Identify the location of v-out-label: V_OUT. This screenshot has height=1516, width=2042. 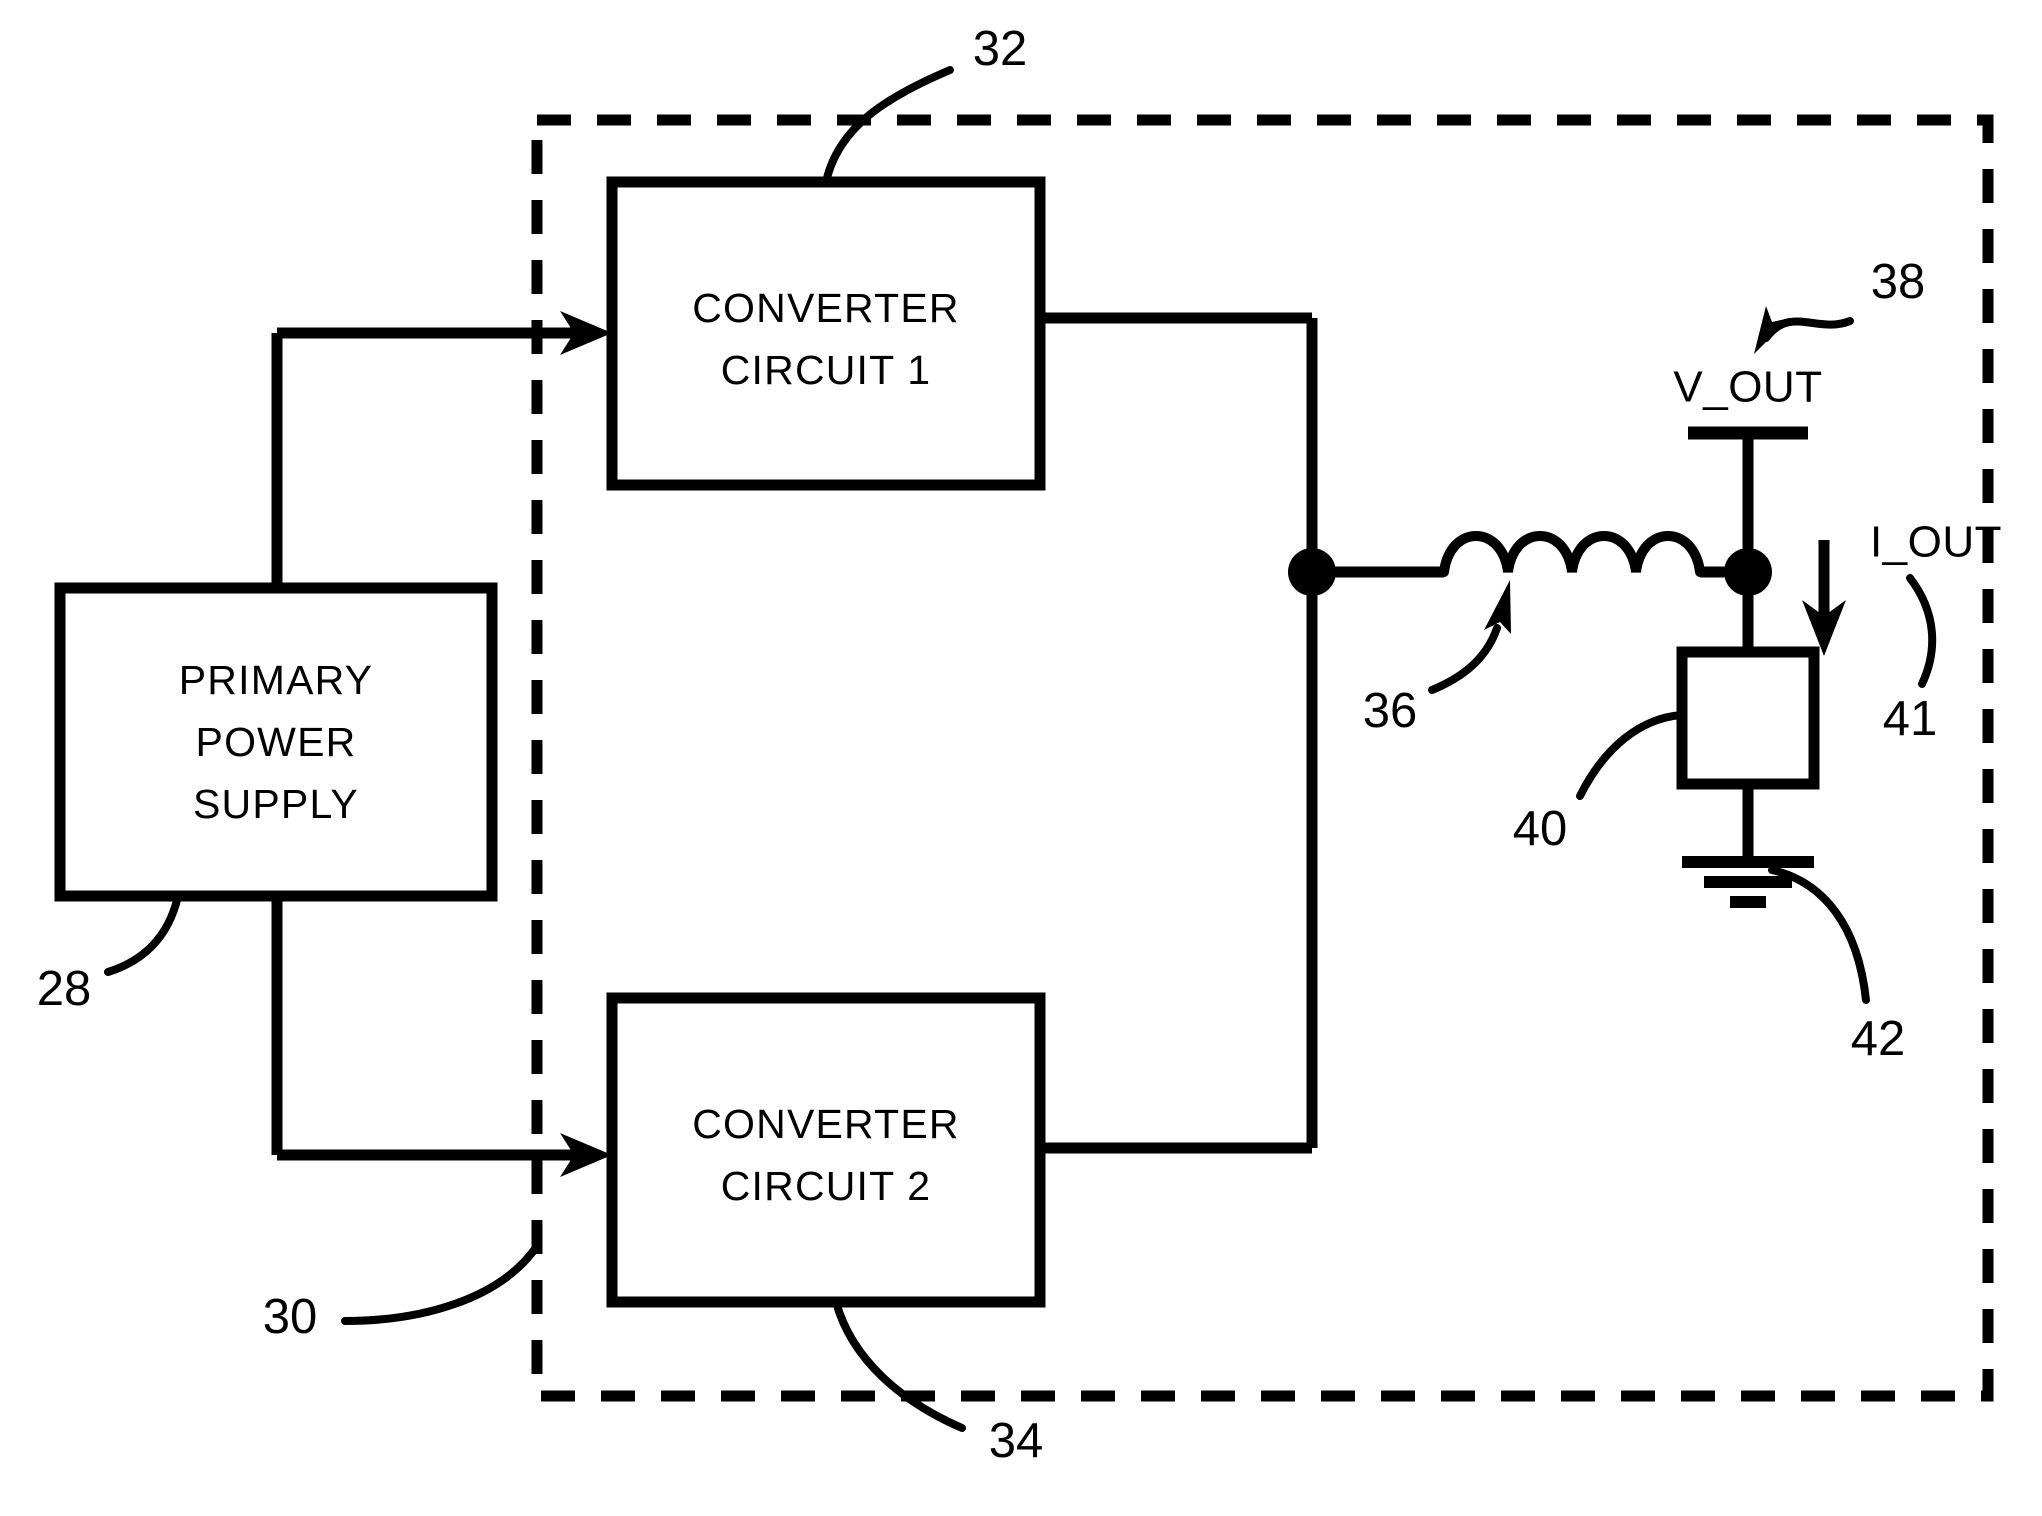
(1747, 387).